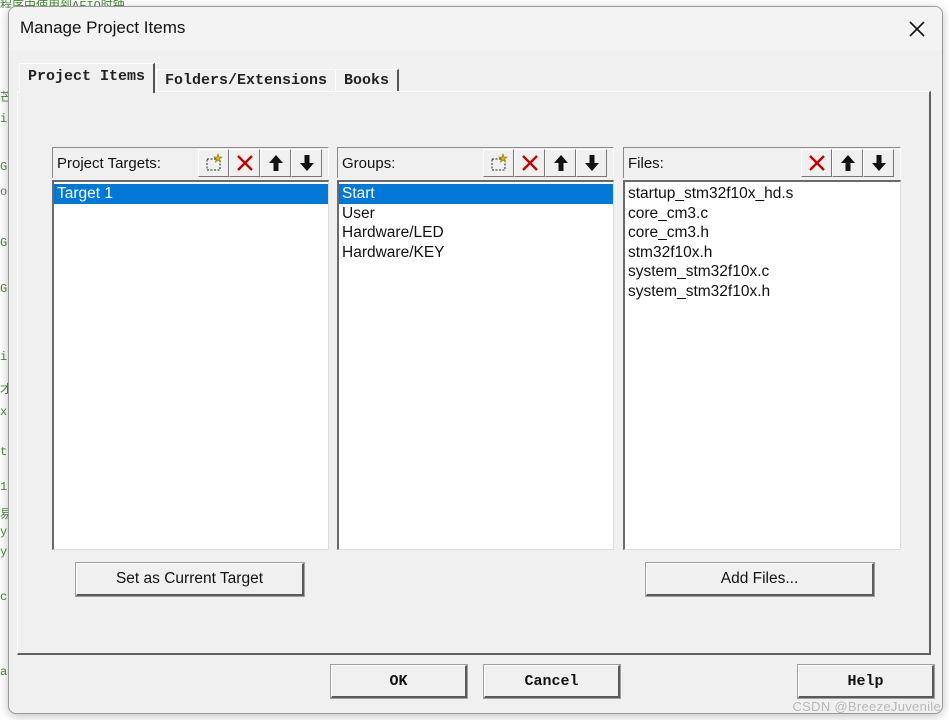 This screenshot has height=720, width=949. What do you see at coordinates (476, 194) in the screenshot?
I see `list-item: Start` at bounding box center [476, 194].